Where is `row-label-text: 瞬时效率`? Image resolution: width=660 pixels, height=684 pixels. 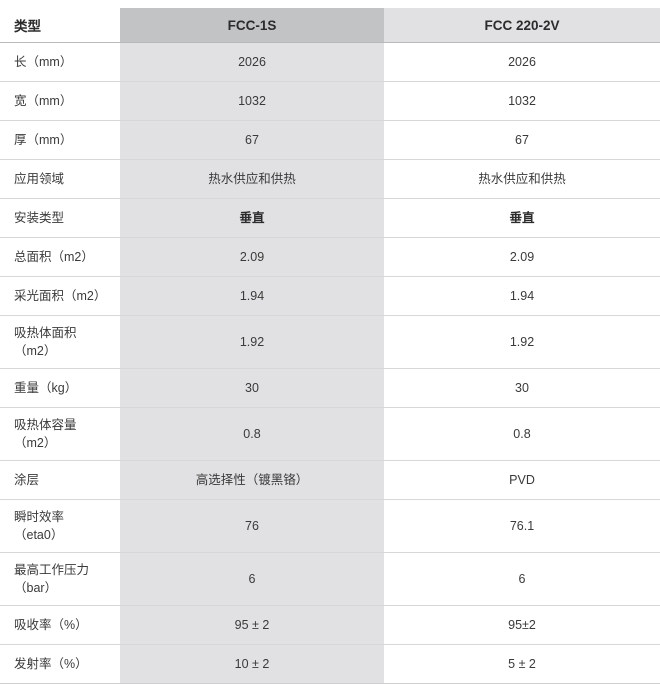
row-label-text: 瞬时效率 is located at coordinates (39, 516).